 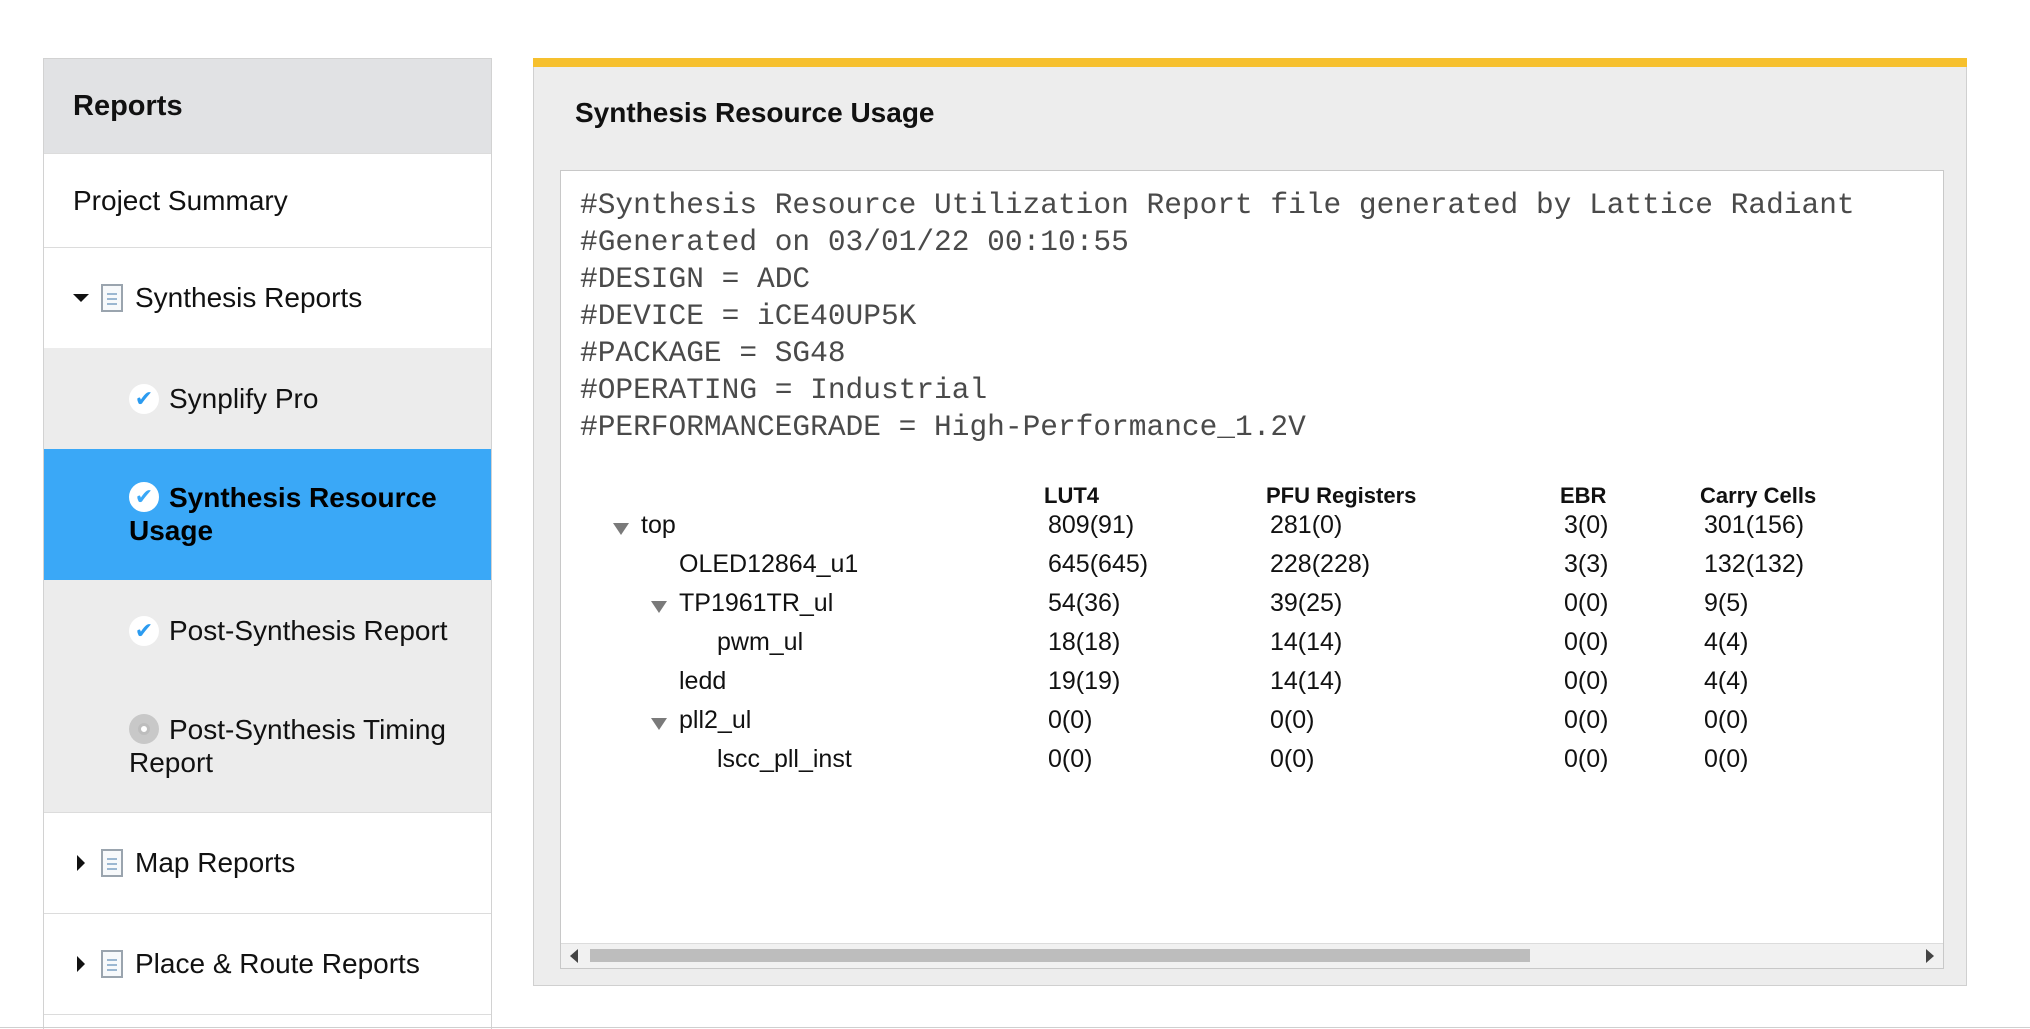 I want to click on column-header-pfu-registers: PFU Registers, so click(x=1341, y=495).